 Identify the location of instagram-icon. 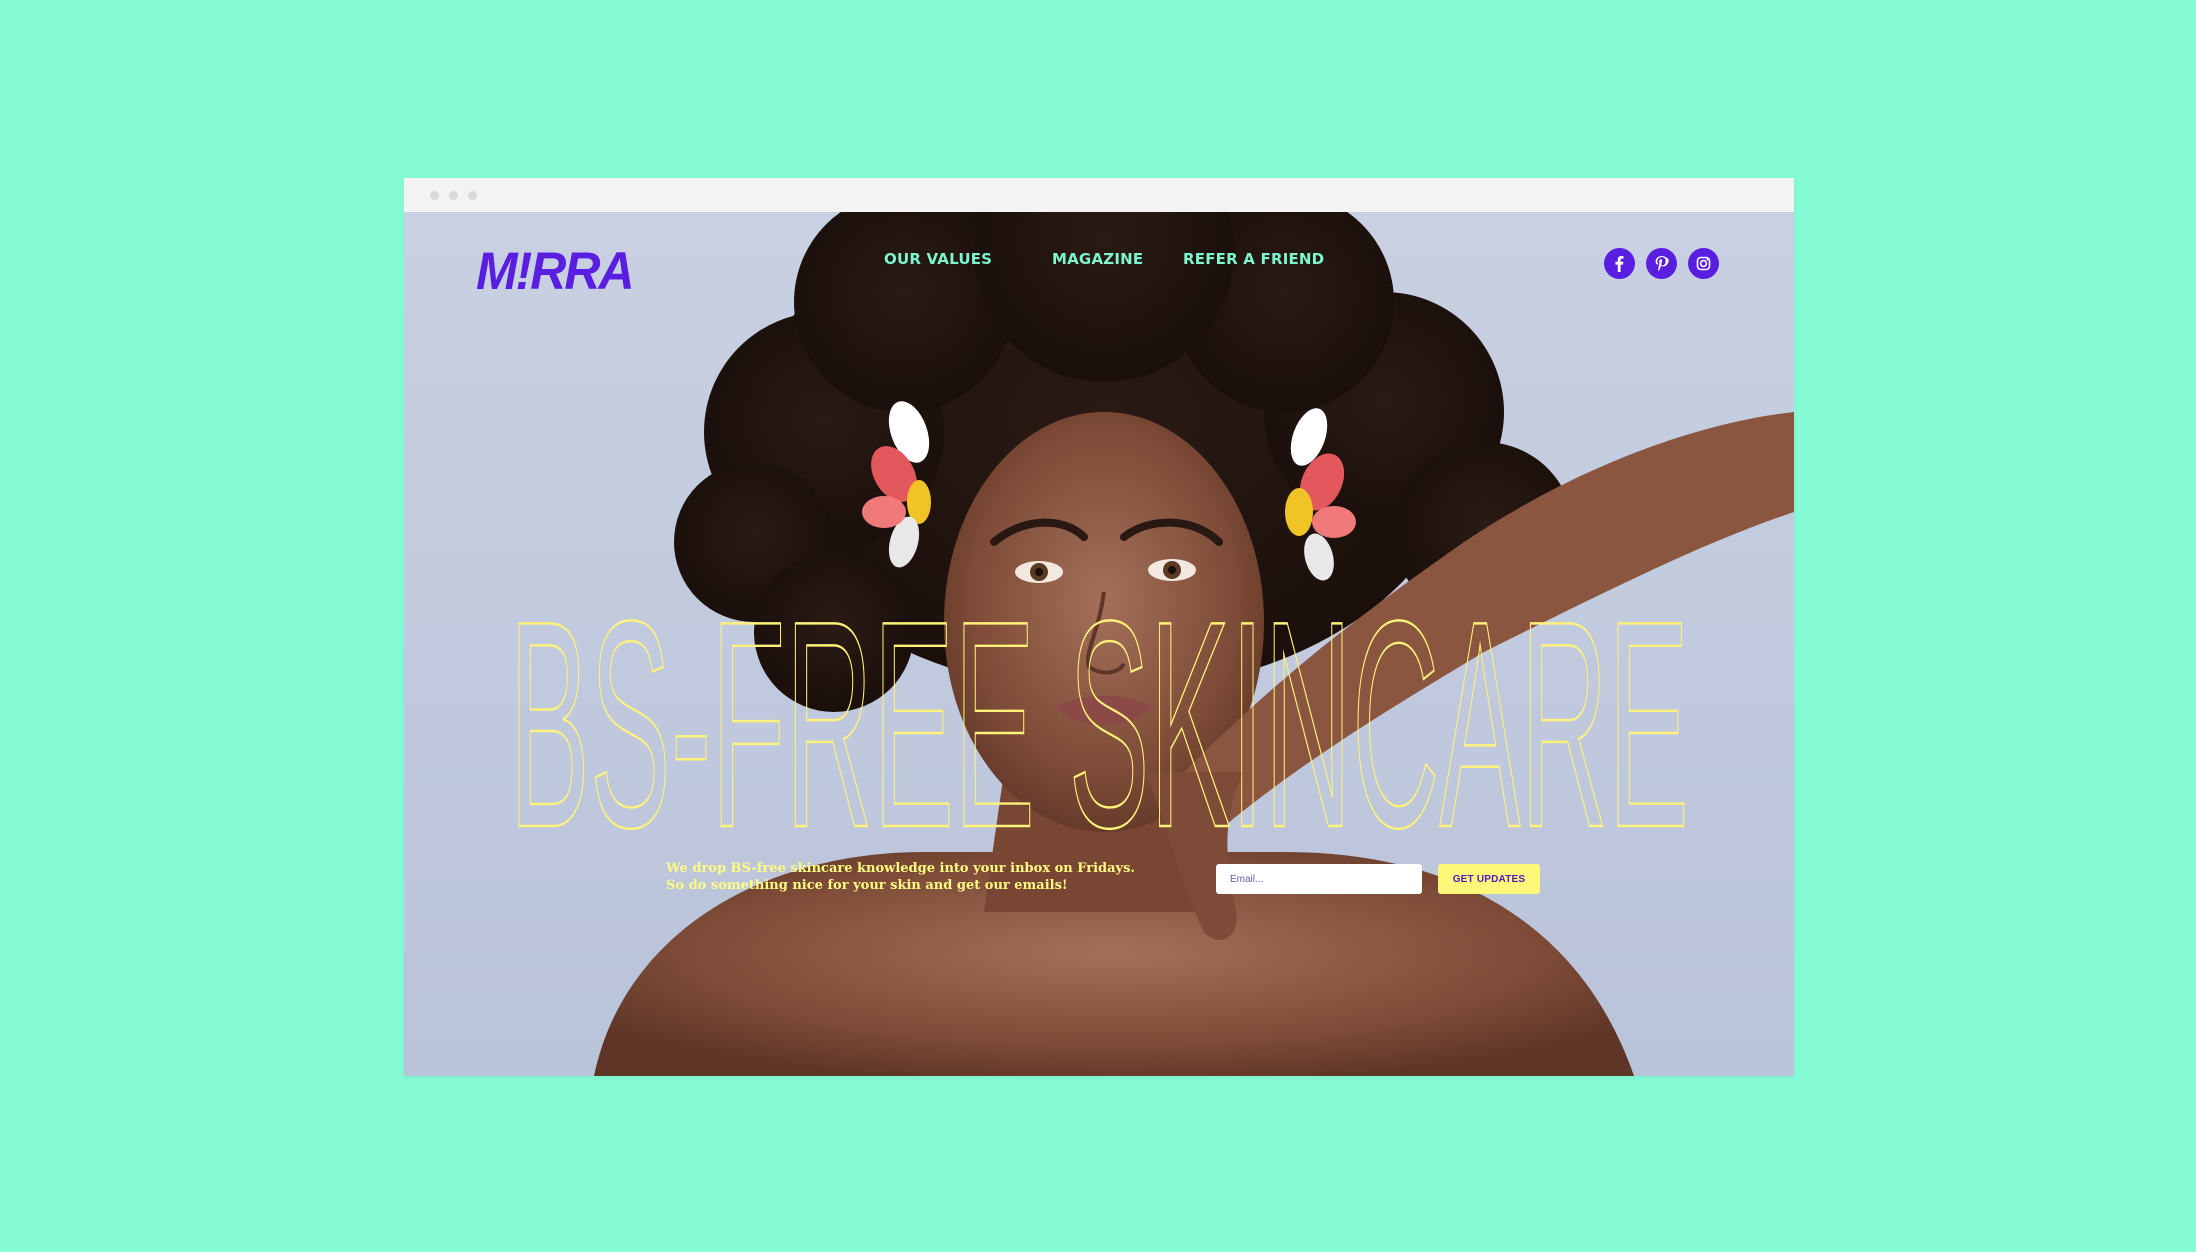
(1703, 263).